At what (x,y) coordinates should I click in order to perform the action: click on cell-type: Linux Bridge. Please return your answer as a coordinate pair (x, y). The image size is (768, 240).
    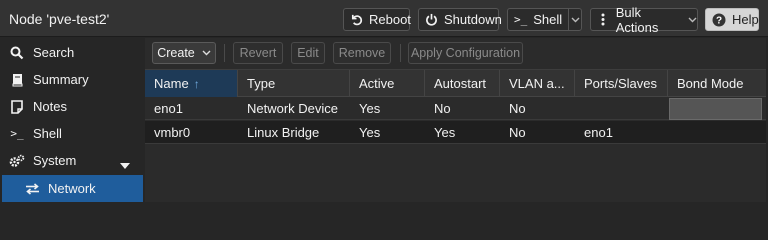
    Looking at the image, I should click on (283, 132).